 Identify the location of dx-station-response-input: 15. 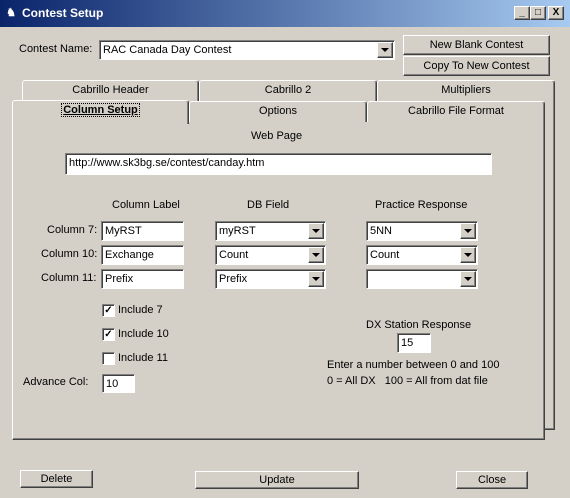
(414, 343).